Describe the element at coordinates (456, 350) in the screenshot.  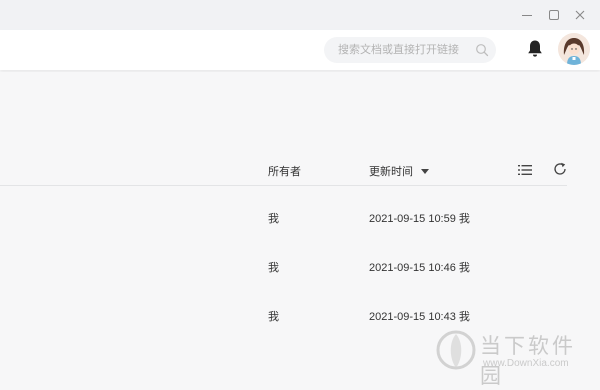
I see `watermark-logo` at that location.